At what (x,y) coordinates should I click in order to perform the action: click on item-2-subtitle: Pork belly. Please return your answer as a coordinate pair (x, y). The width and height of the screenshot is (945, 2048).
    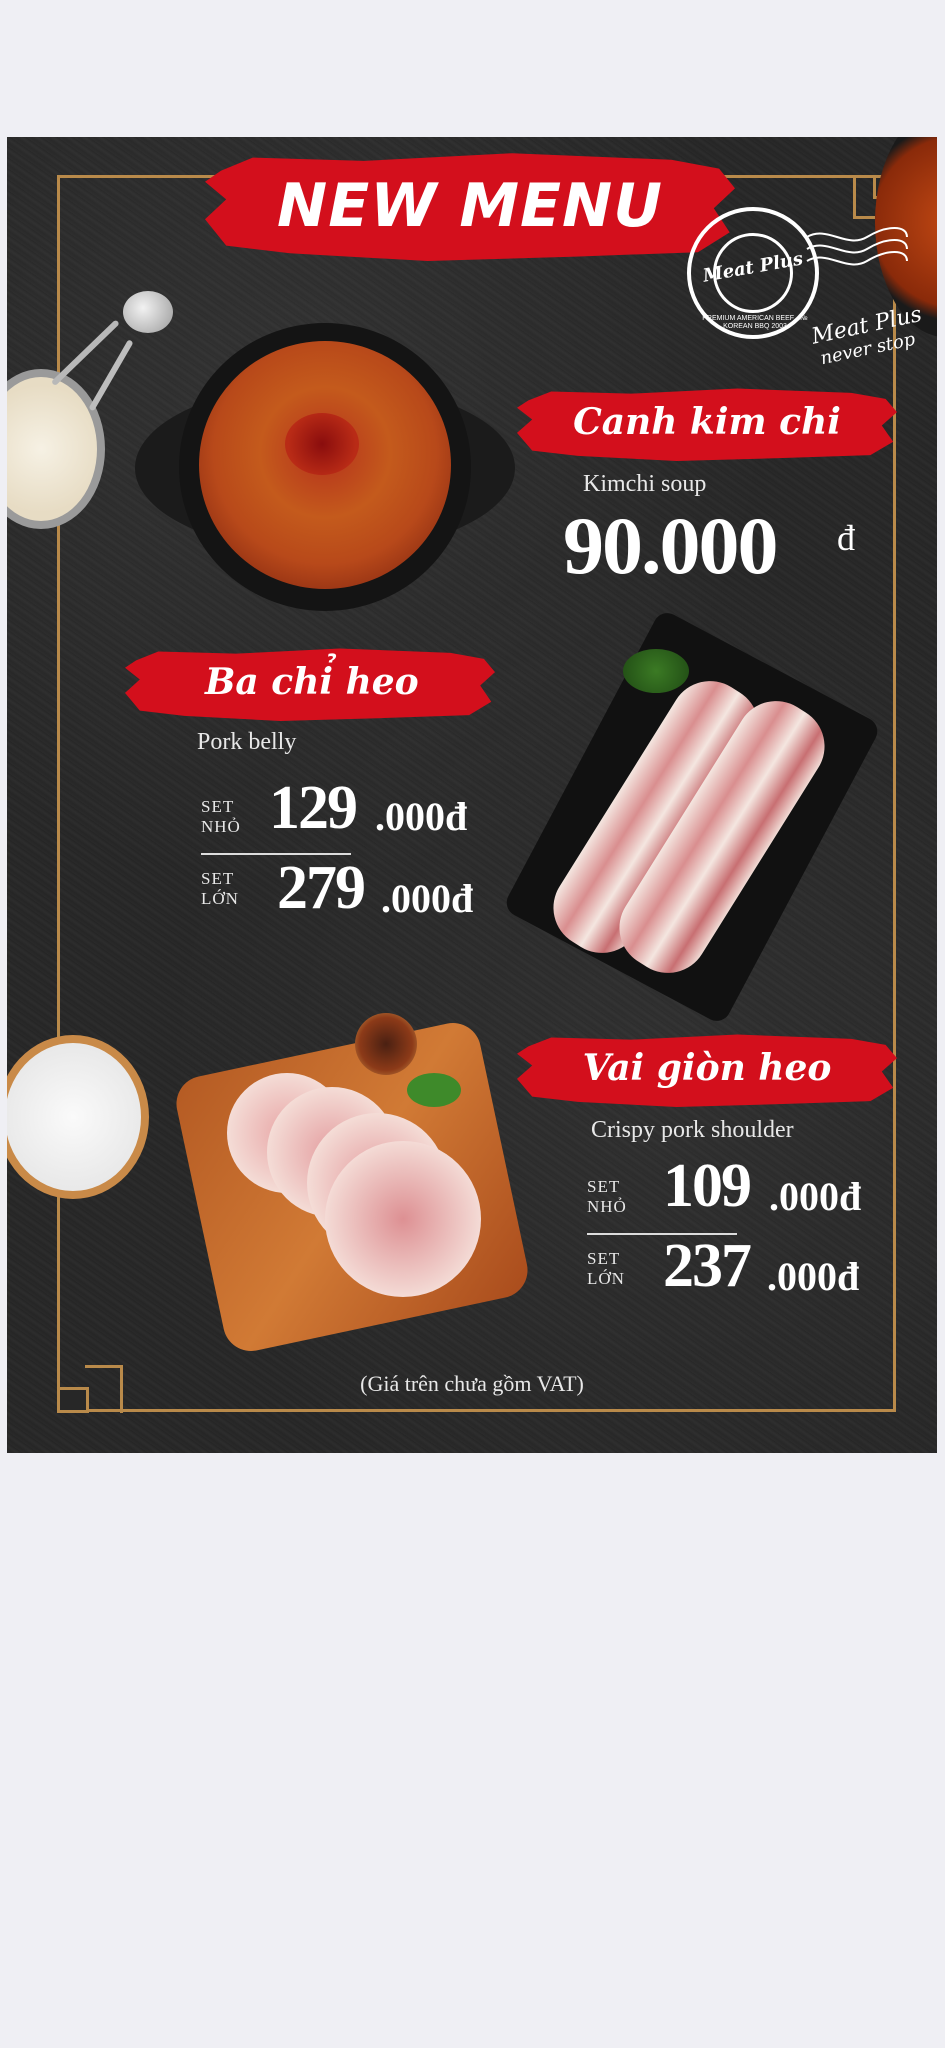
    Looking at the image, I should click on (247, 742).